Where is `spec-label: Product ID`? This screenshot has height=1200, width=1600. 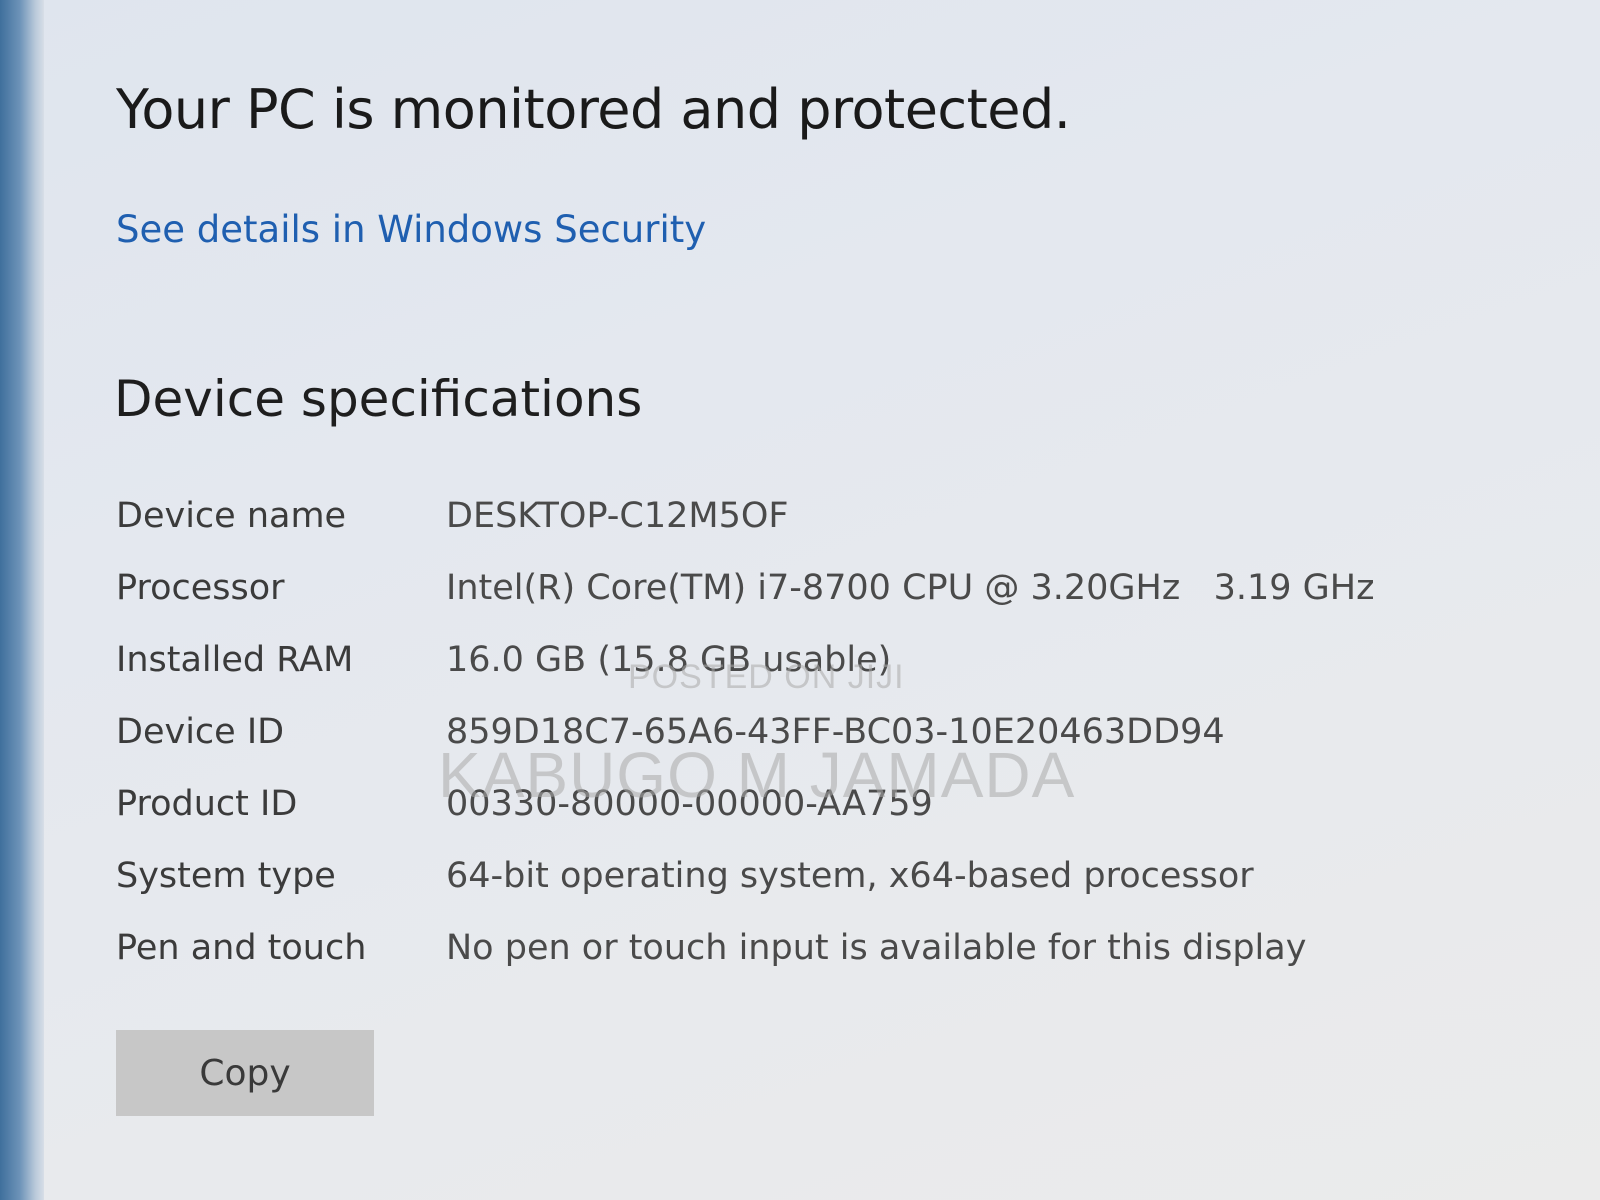
spec-label: Product ID is located at coordinates (207, 804).